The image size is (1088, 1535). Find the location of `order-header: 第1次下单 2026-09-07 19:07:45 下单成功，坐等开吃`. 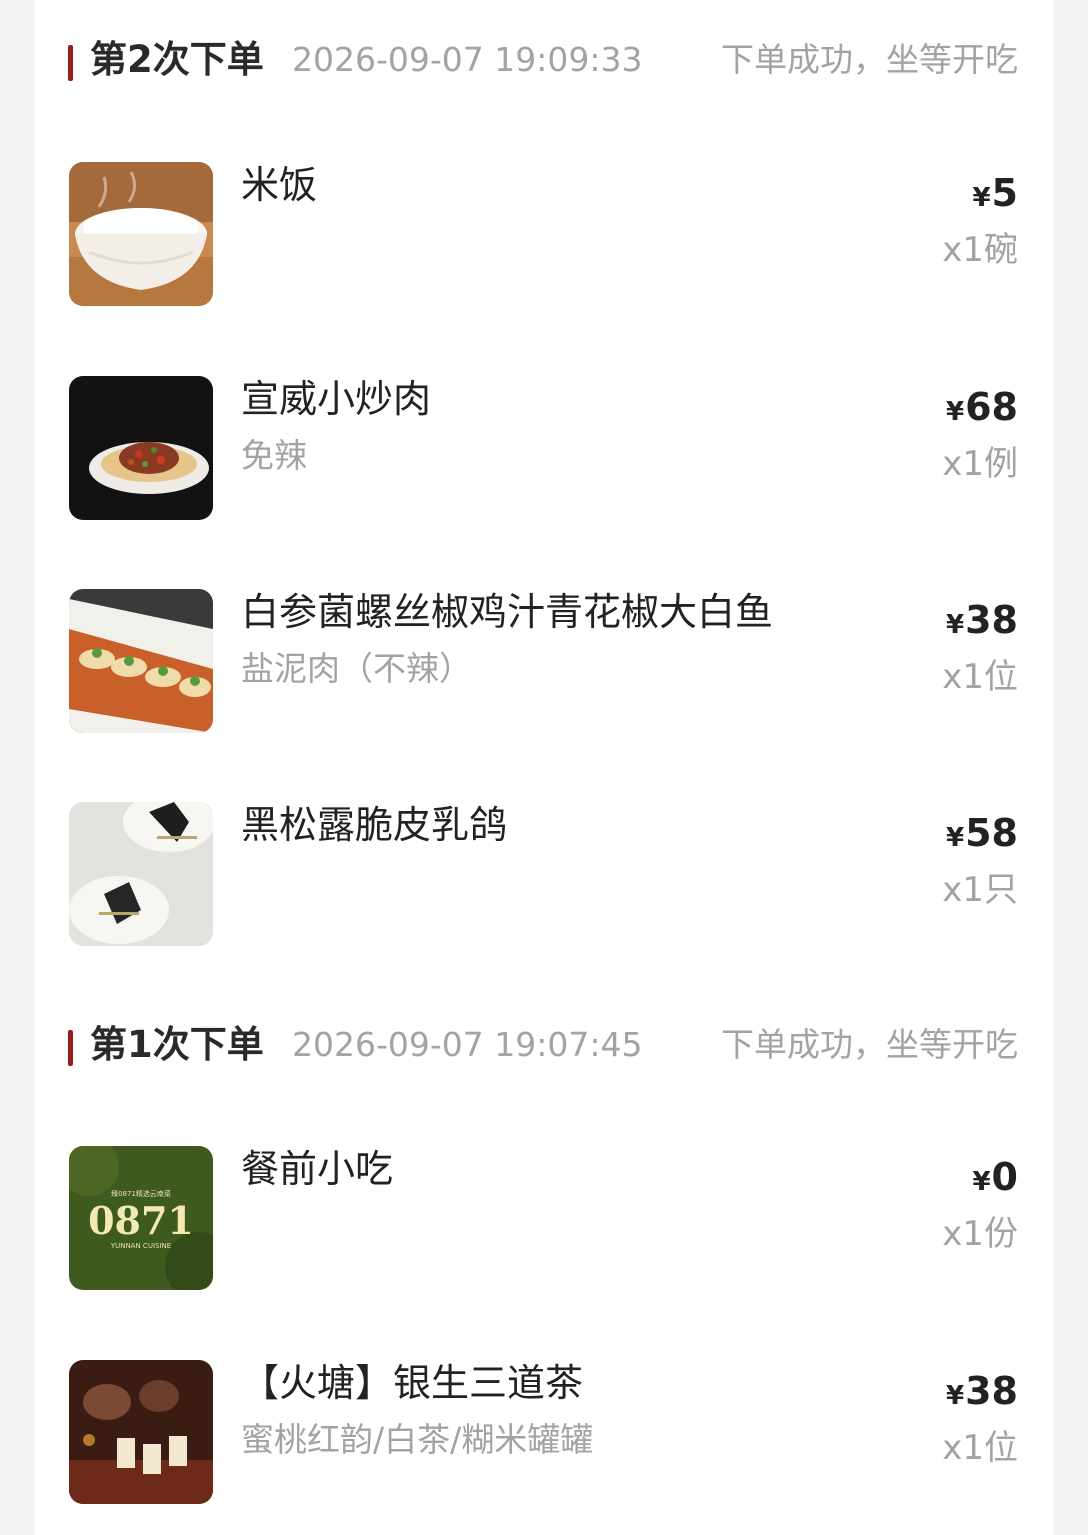

order-header: 第1次下单 2026-09-07 19:07:45 下单成功，坐等开吃 is located at coordinates (544, 1045).